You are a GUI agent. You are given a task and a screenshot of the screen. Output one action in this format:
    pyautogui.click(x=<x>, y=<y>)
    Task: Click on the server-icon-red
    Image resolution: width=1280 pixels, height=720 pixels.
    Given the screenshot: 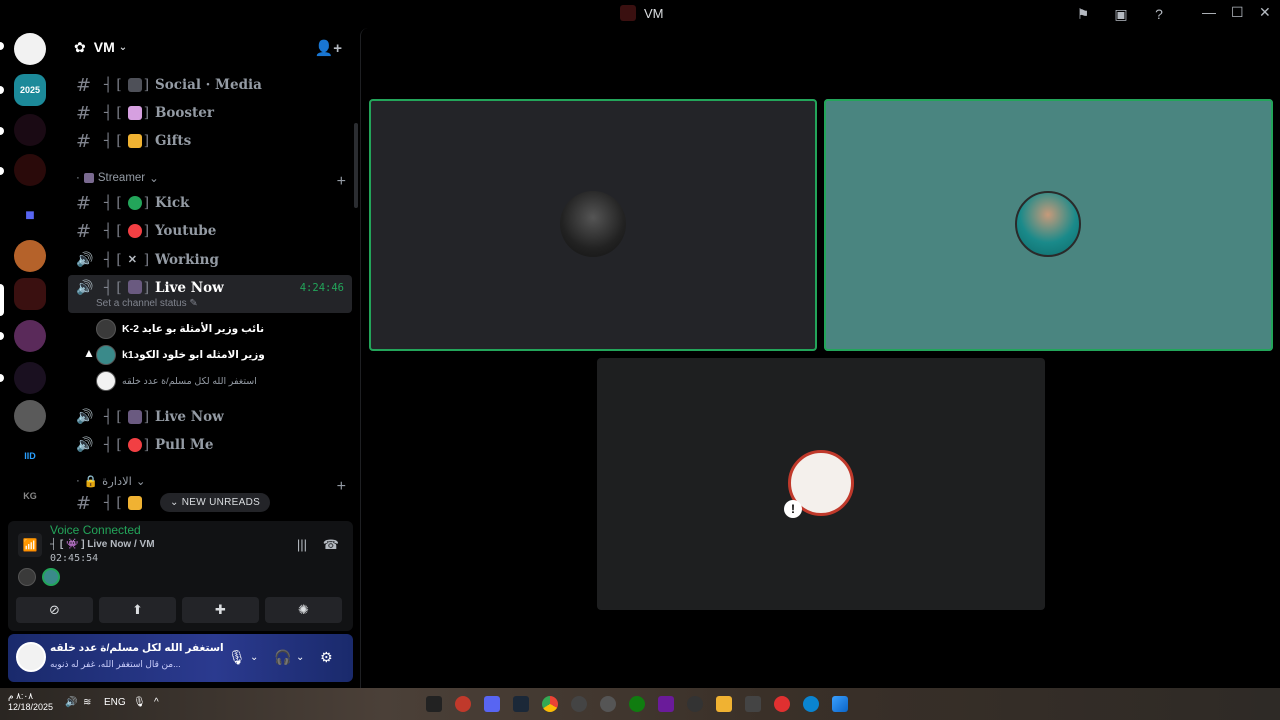 What is the action you would take?
    pyautogui.click(x=30, y=170)
    